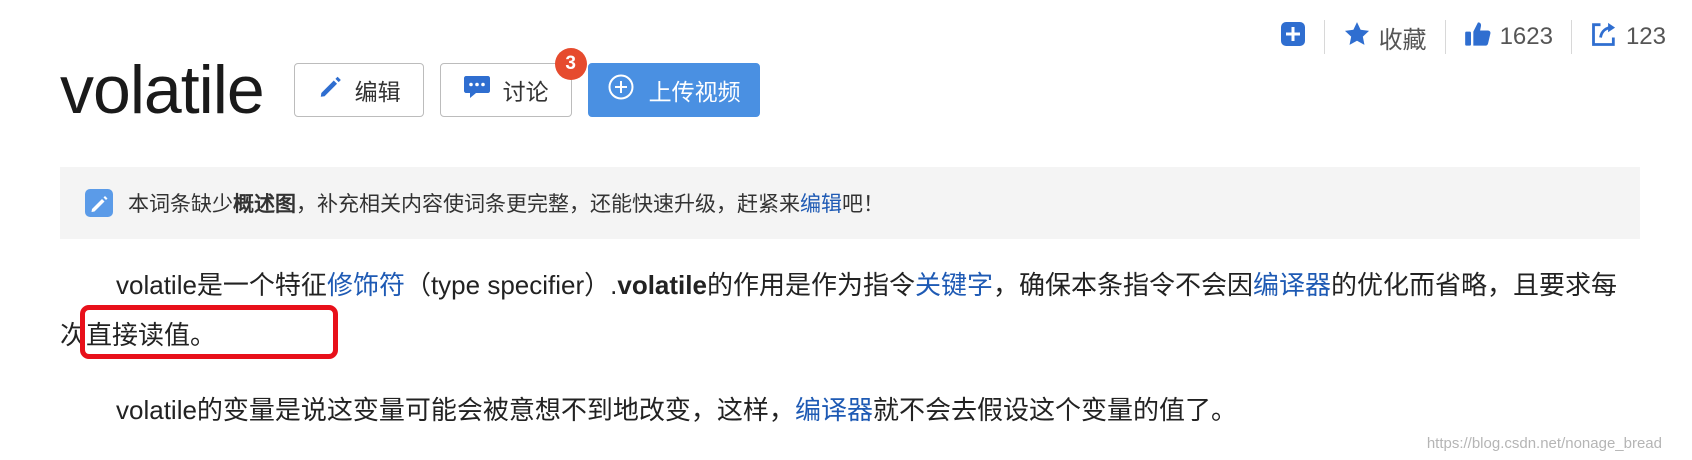 The height and width of the screenshot is (460, 1692). I want to click on p1-text-3: 的作用是作为指令, so click(810, 285).